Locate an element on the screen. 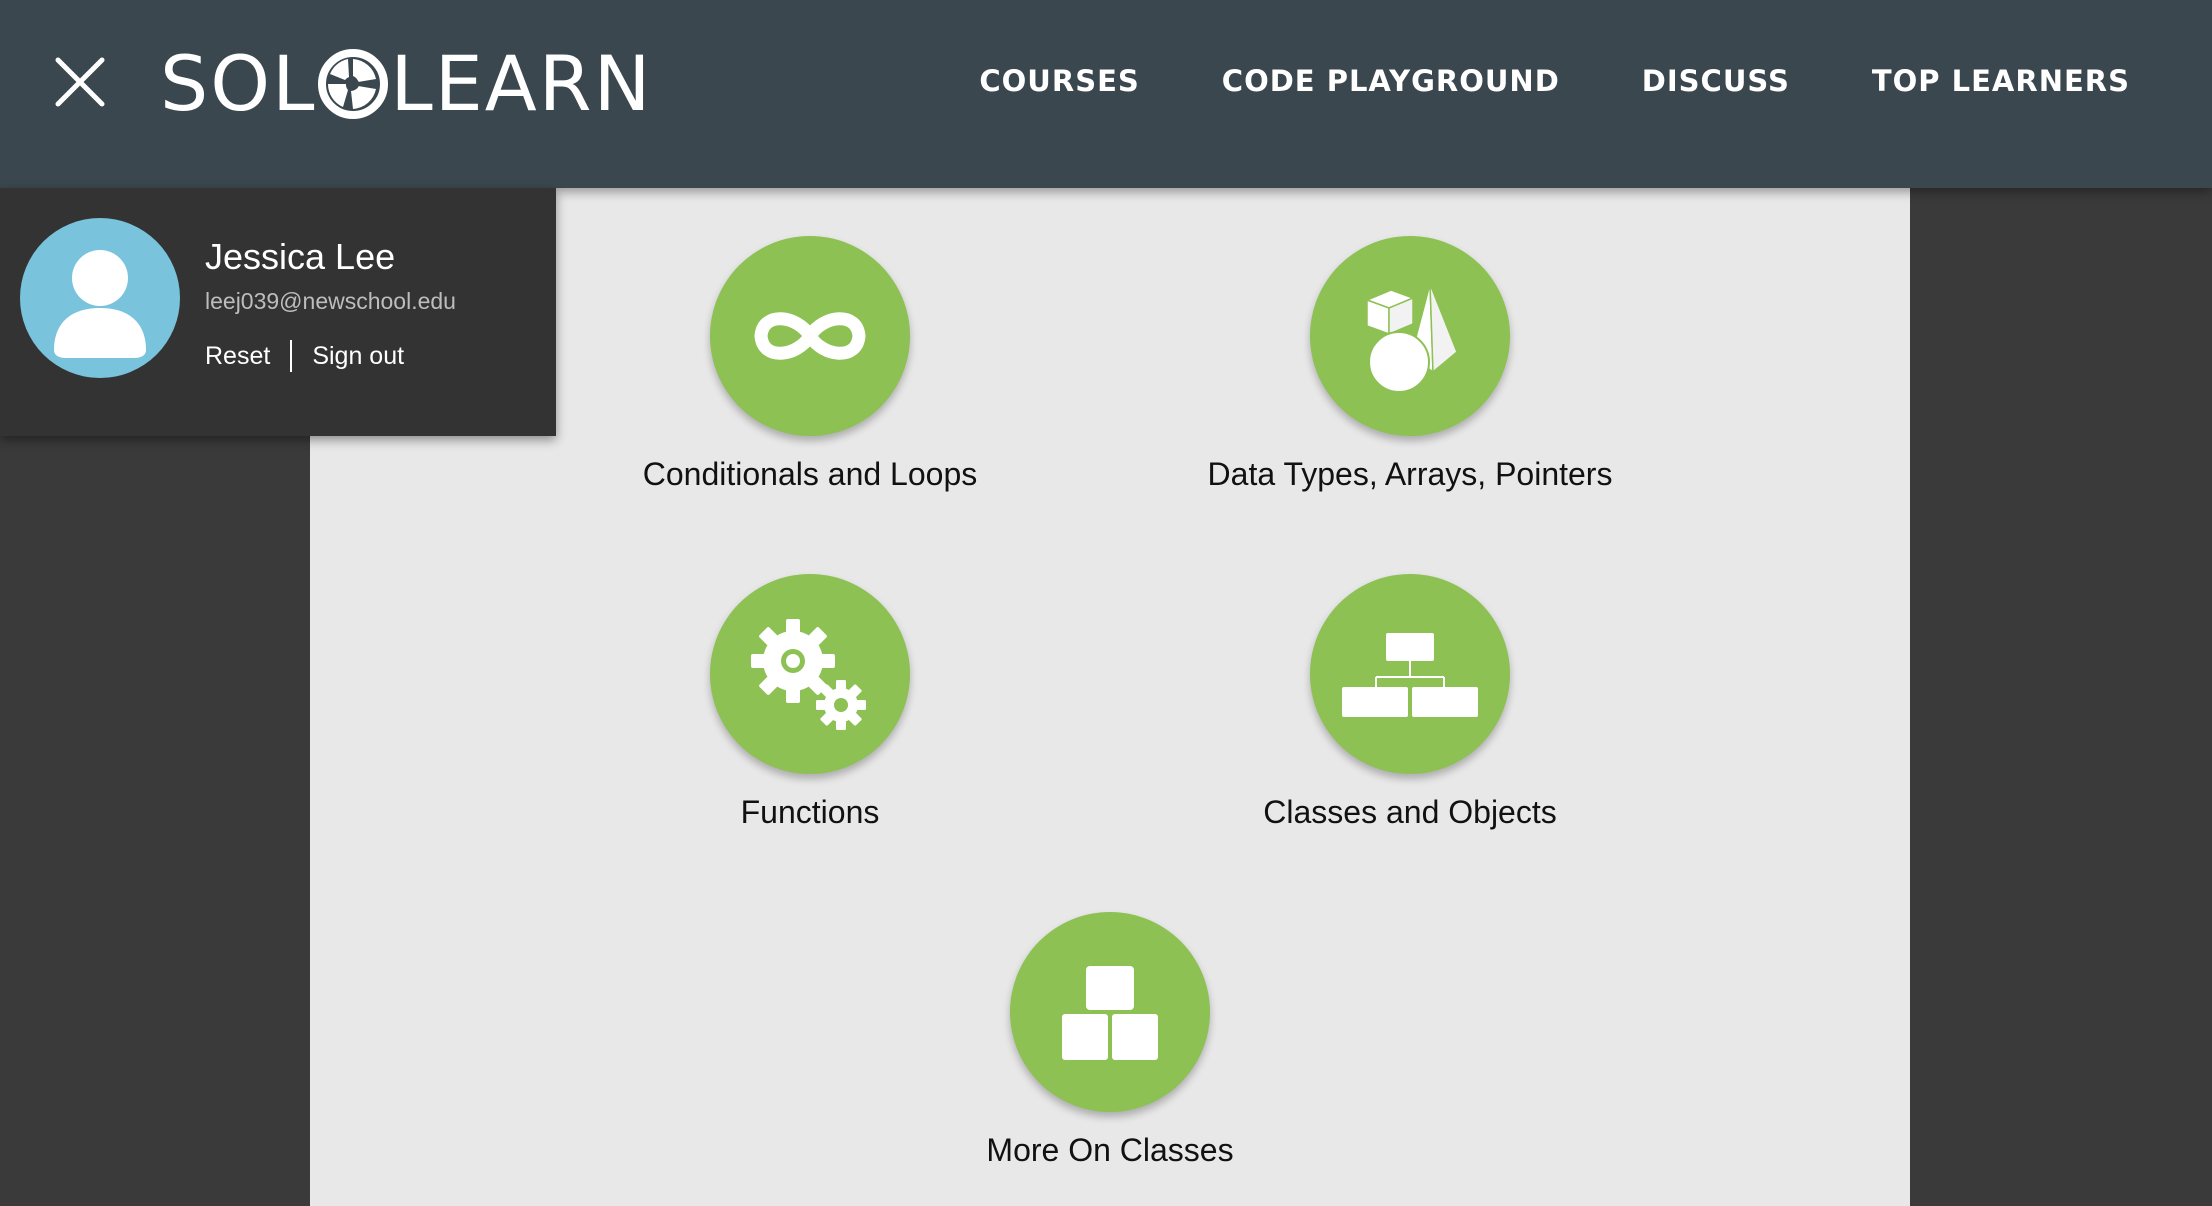 Image resolution: width=2212 pixels, height=1206 pixels. gears-icon is located at coordinates (808, 674).